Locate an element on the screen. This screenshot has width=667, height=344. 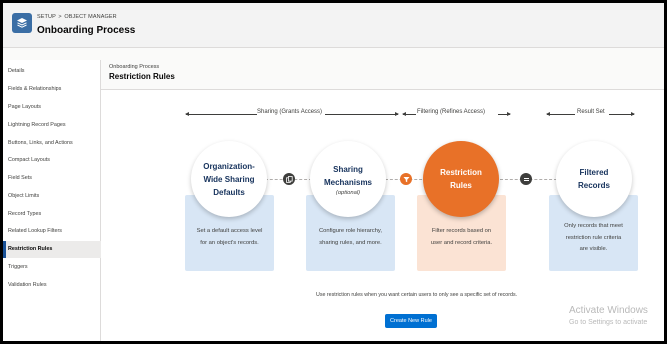
step-title: Organization- Wide Sharing Defaults is located at coordinates (229, 179).